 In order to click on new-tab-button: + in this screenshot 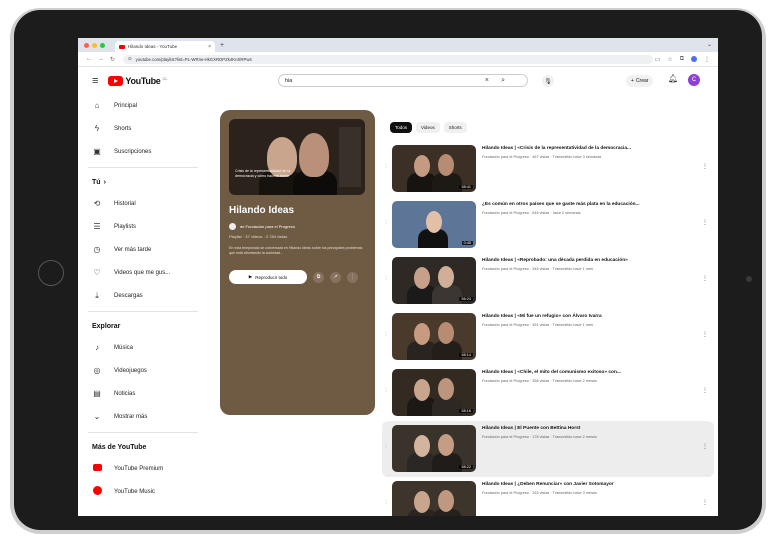, I will do `click(222, 45)`.